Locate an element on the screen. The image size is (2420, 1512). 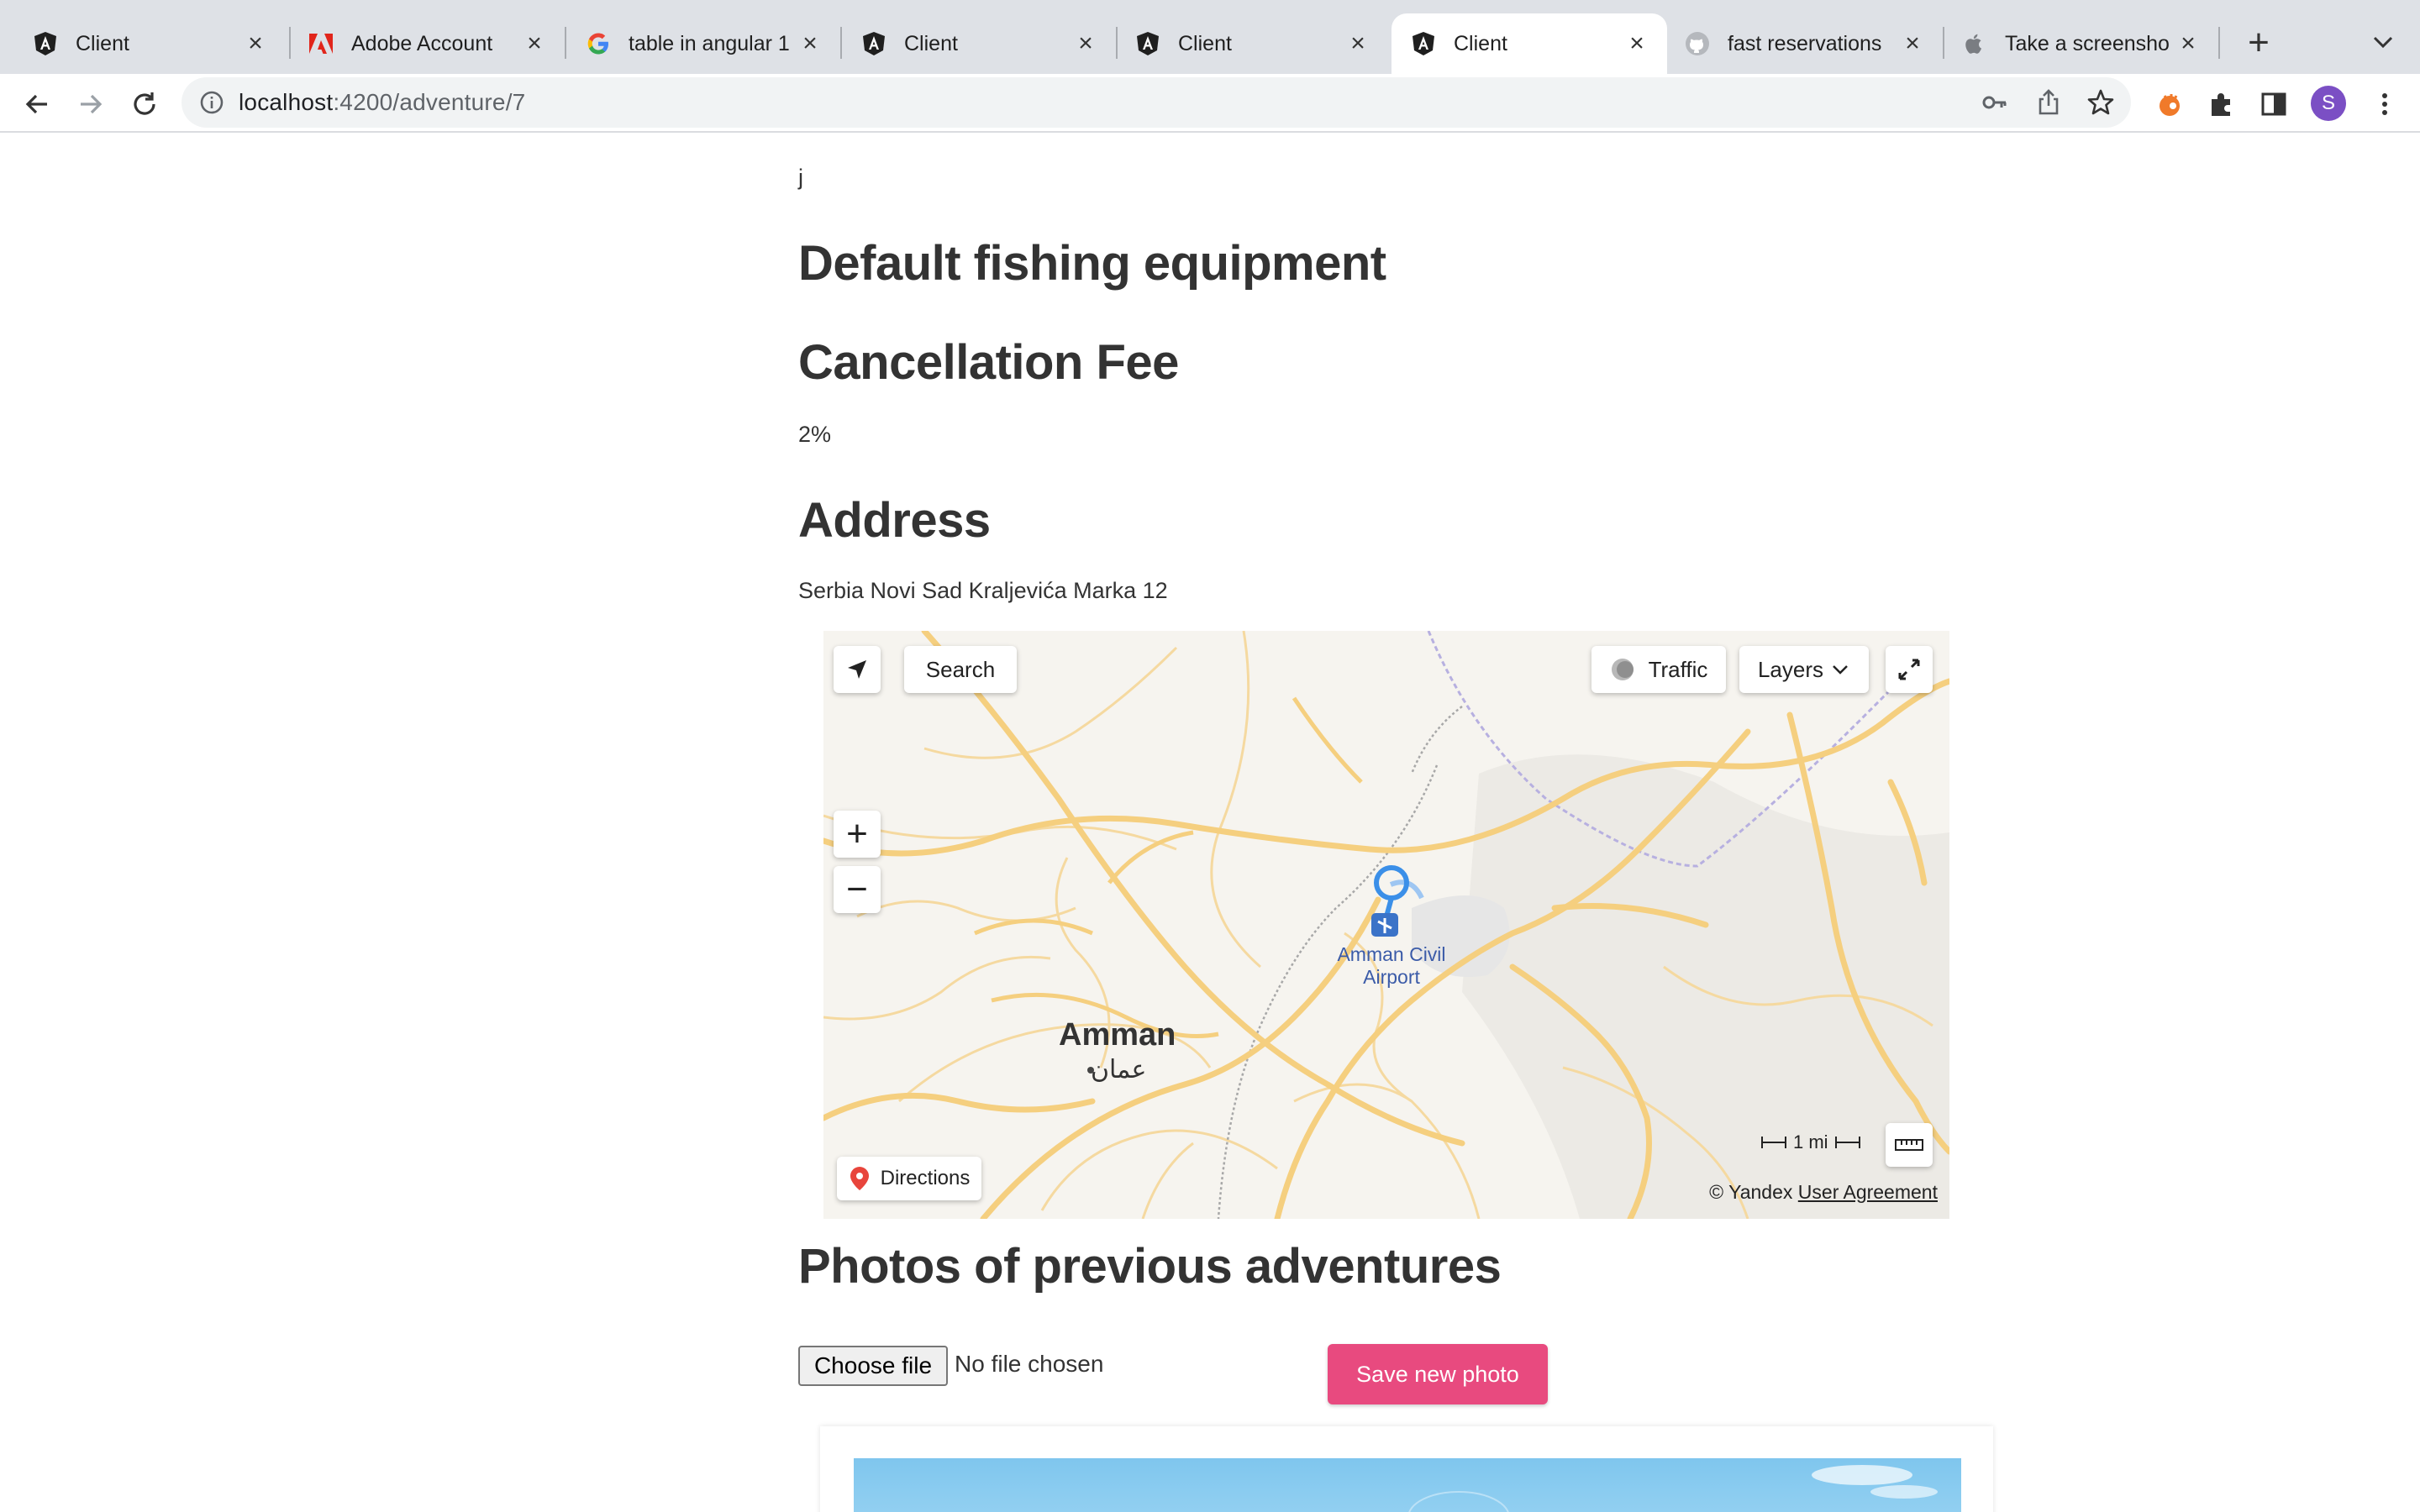
apple-icon is located at coordinates (1975, 43).